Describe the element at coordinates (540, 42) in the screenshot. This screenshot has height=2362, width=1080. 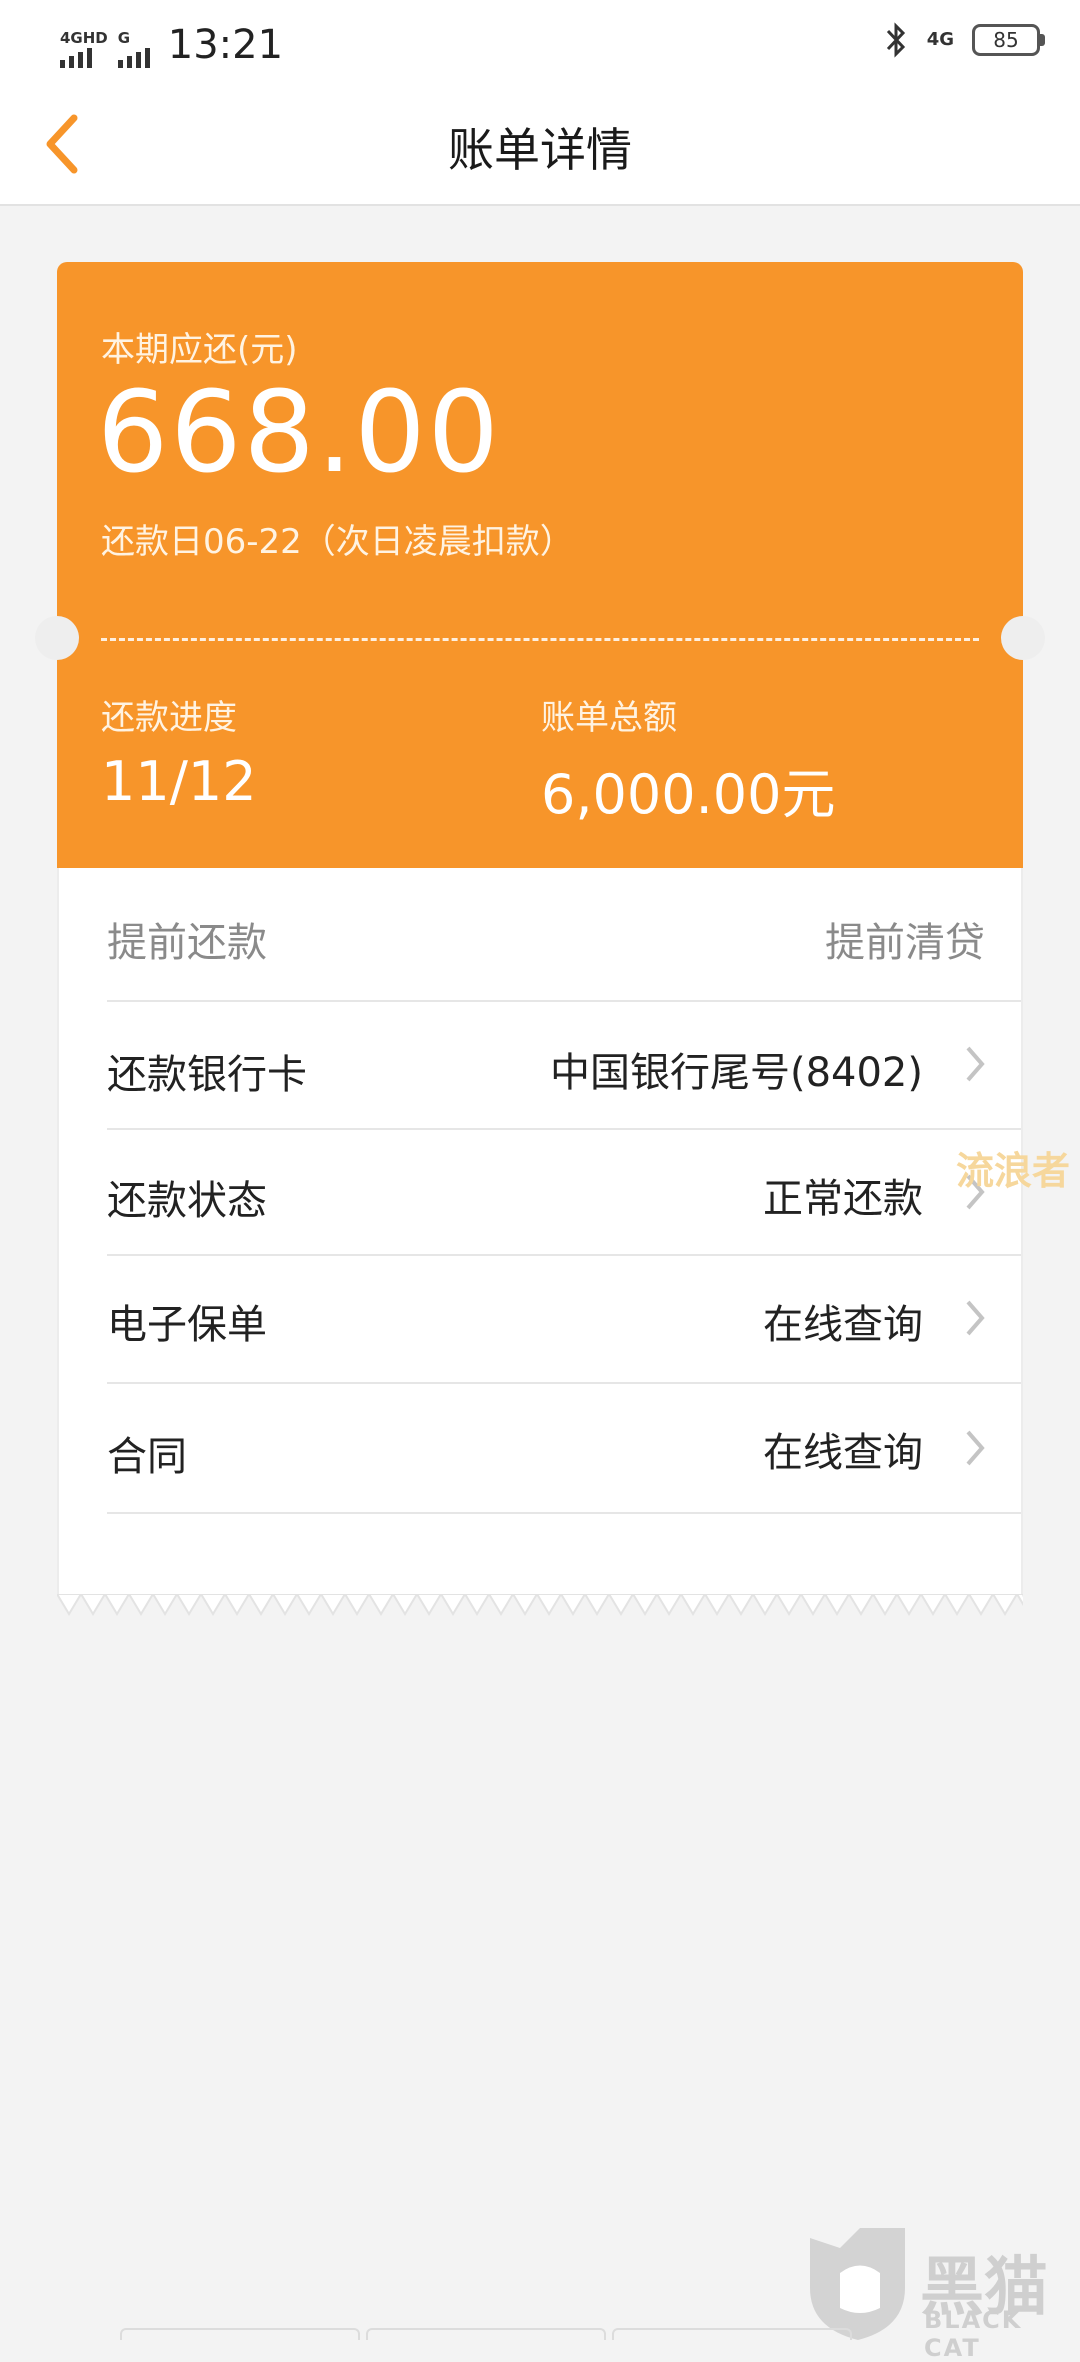
I see `status-bar: 4GHD G 13:21 4G 85` at that location.